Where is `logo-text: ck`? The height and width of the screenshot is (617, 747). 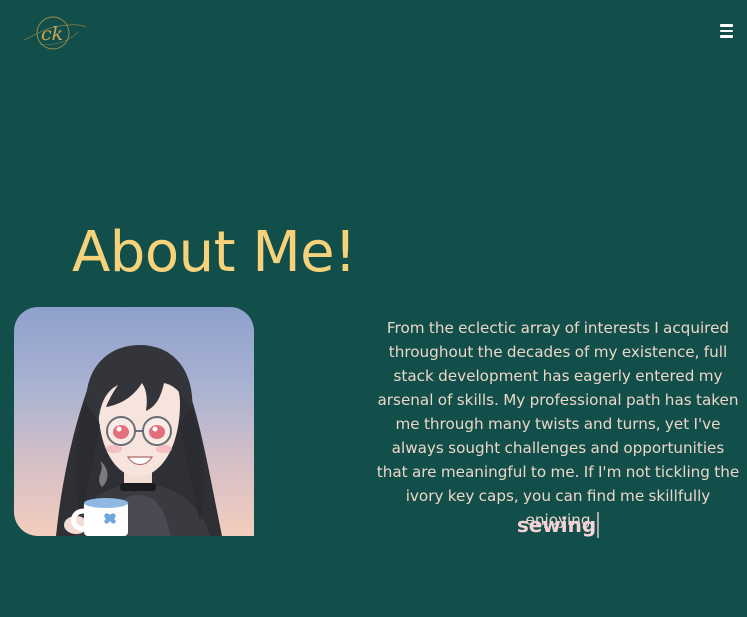 logo-text: ck is located at coordinates (52, 34).